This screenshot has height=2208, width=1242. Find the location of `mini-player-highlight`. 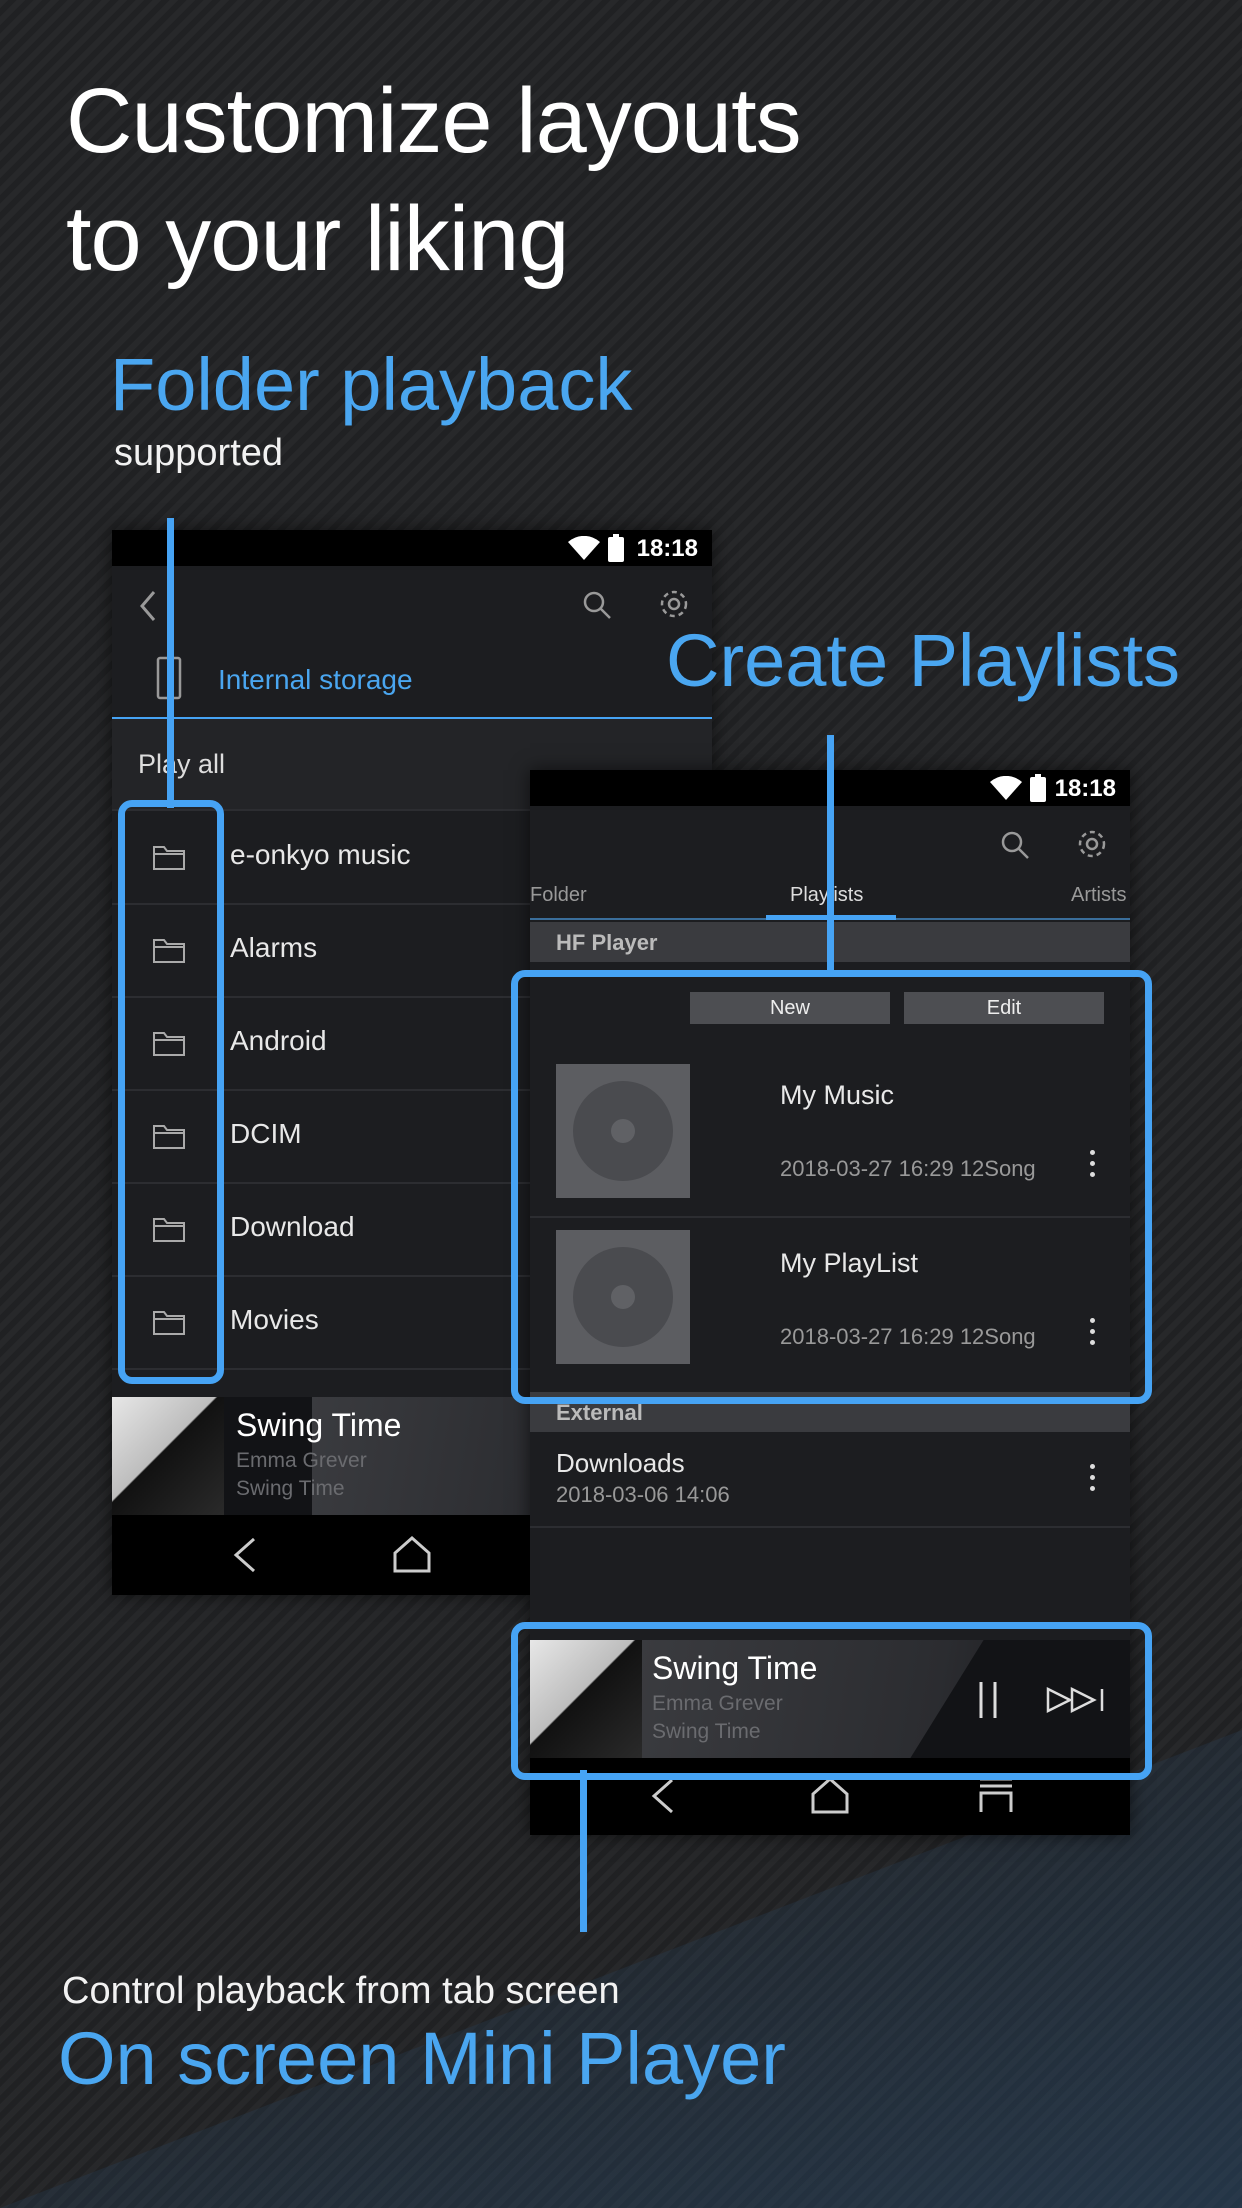

mini-player-highlight is located at coordinates (831, 1701).